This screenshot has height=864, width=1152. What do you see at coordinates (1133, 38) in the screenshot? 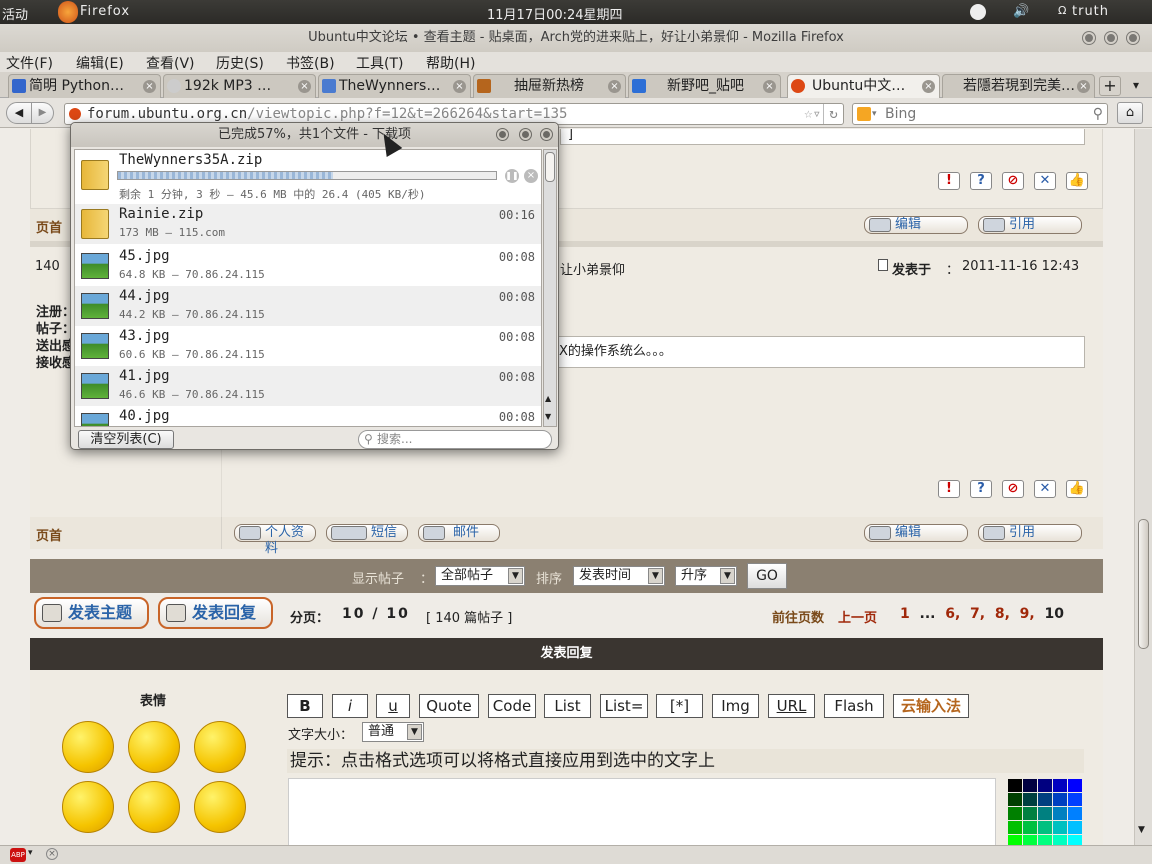
I see `close-button` at bounding box center [1133, 38].